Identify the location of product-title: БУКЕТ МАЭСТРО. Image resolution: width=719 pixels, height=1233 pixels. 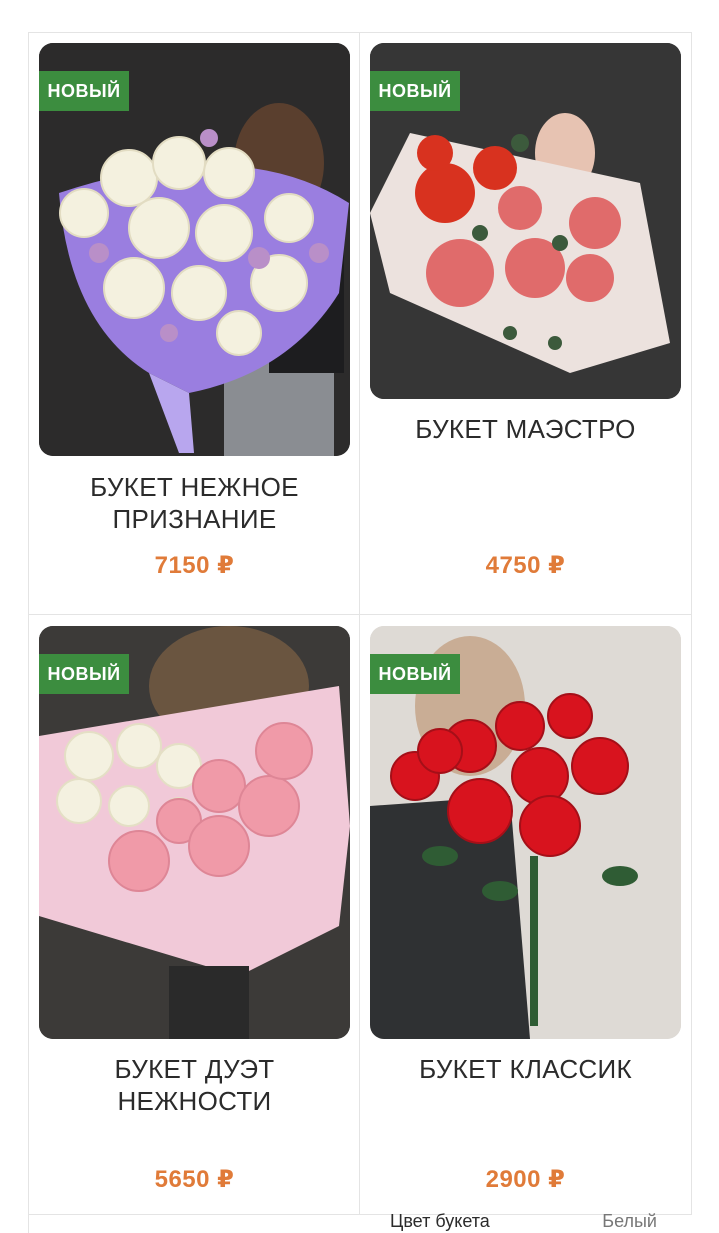
(525, 429).